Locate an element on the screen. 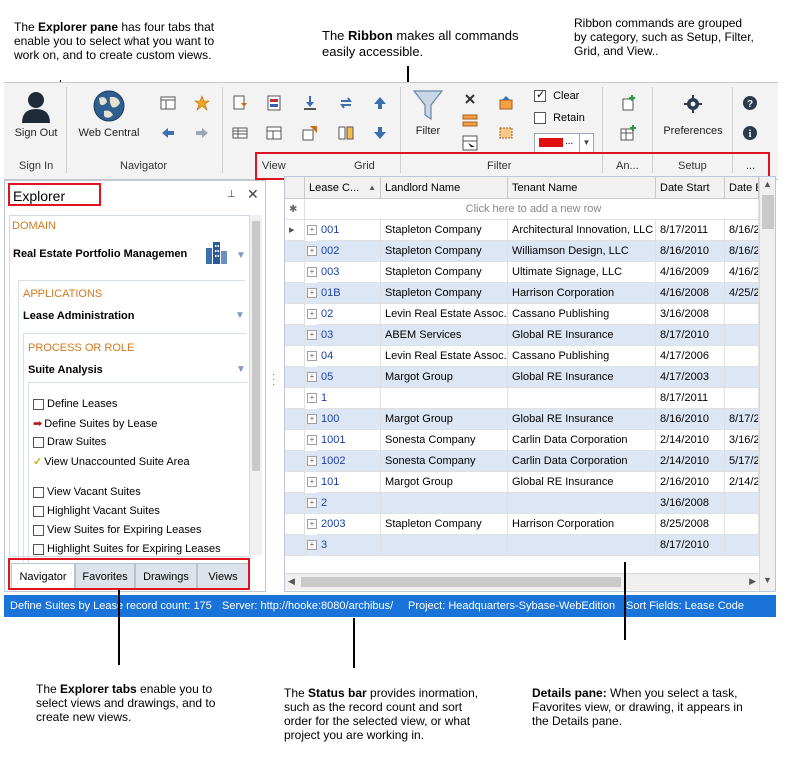 Image resolution: width=790 pixels, height=767 pixels. table-row: +1 8/17/2011 is located at coordinates (522, 398).